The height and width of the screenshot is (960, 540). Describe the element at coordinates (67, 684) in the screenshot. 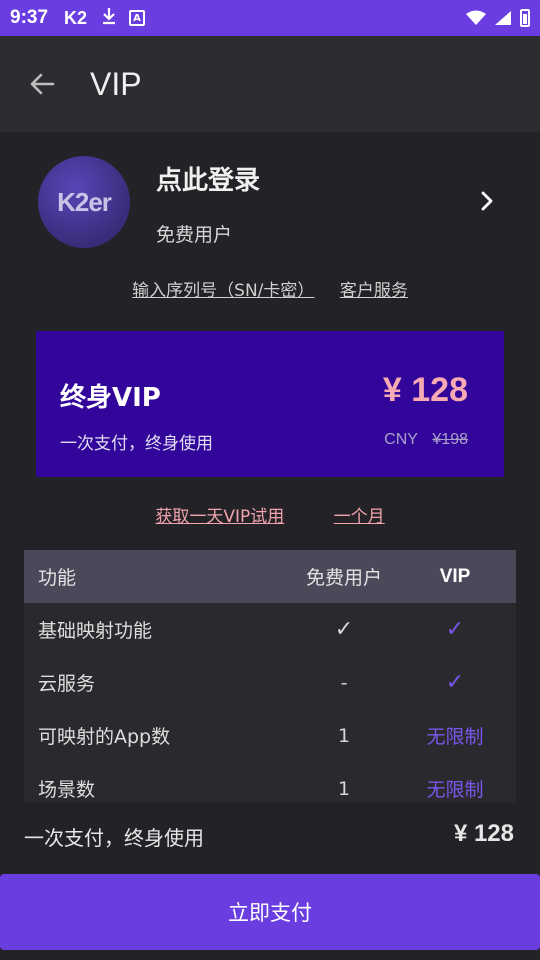

I see `feature-name: 云服务` at that location.